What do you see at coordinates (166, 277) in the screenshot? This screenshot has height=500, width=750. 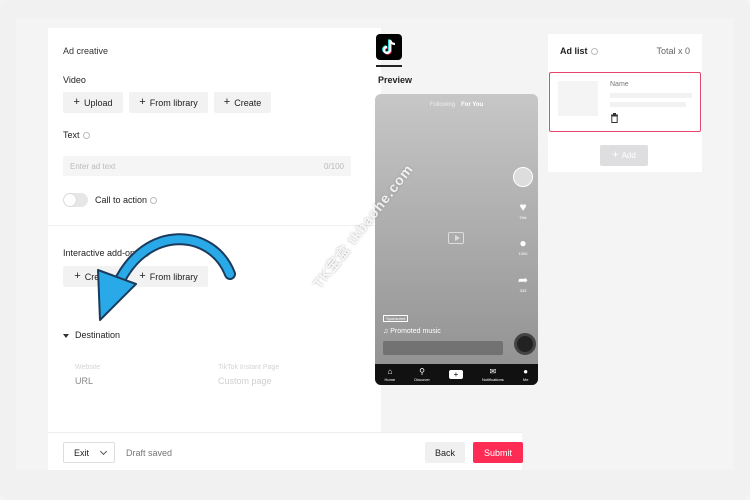 I see `annotation-arrow-icon` at bounding box center [166, 277].